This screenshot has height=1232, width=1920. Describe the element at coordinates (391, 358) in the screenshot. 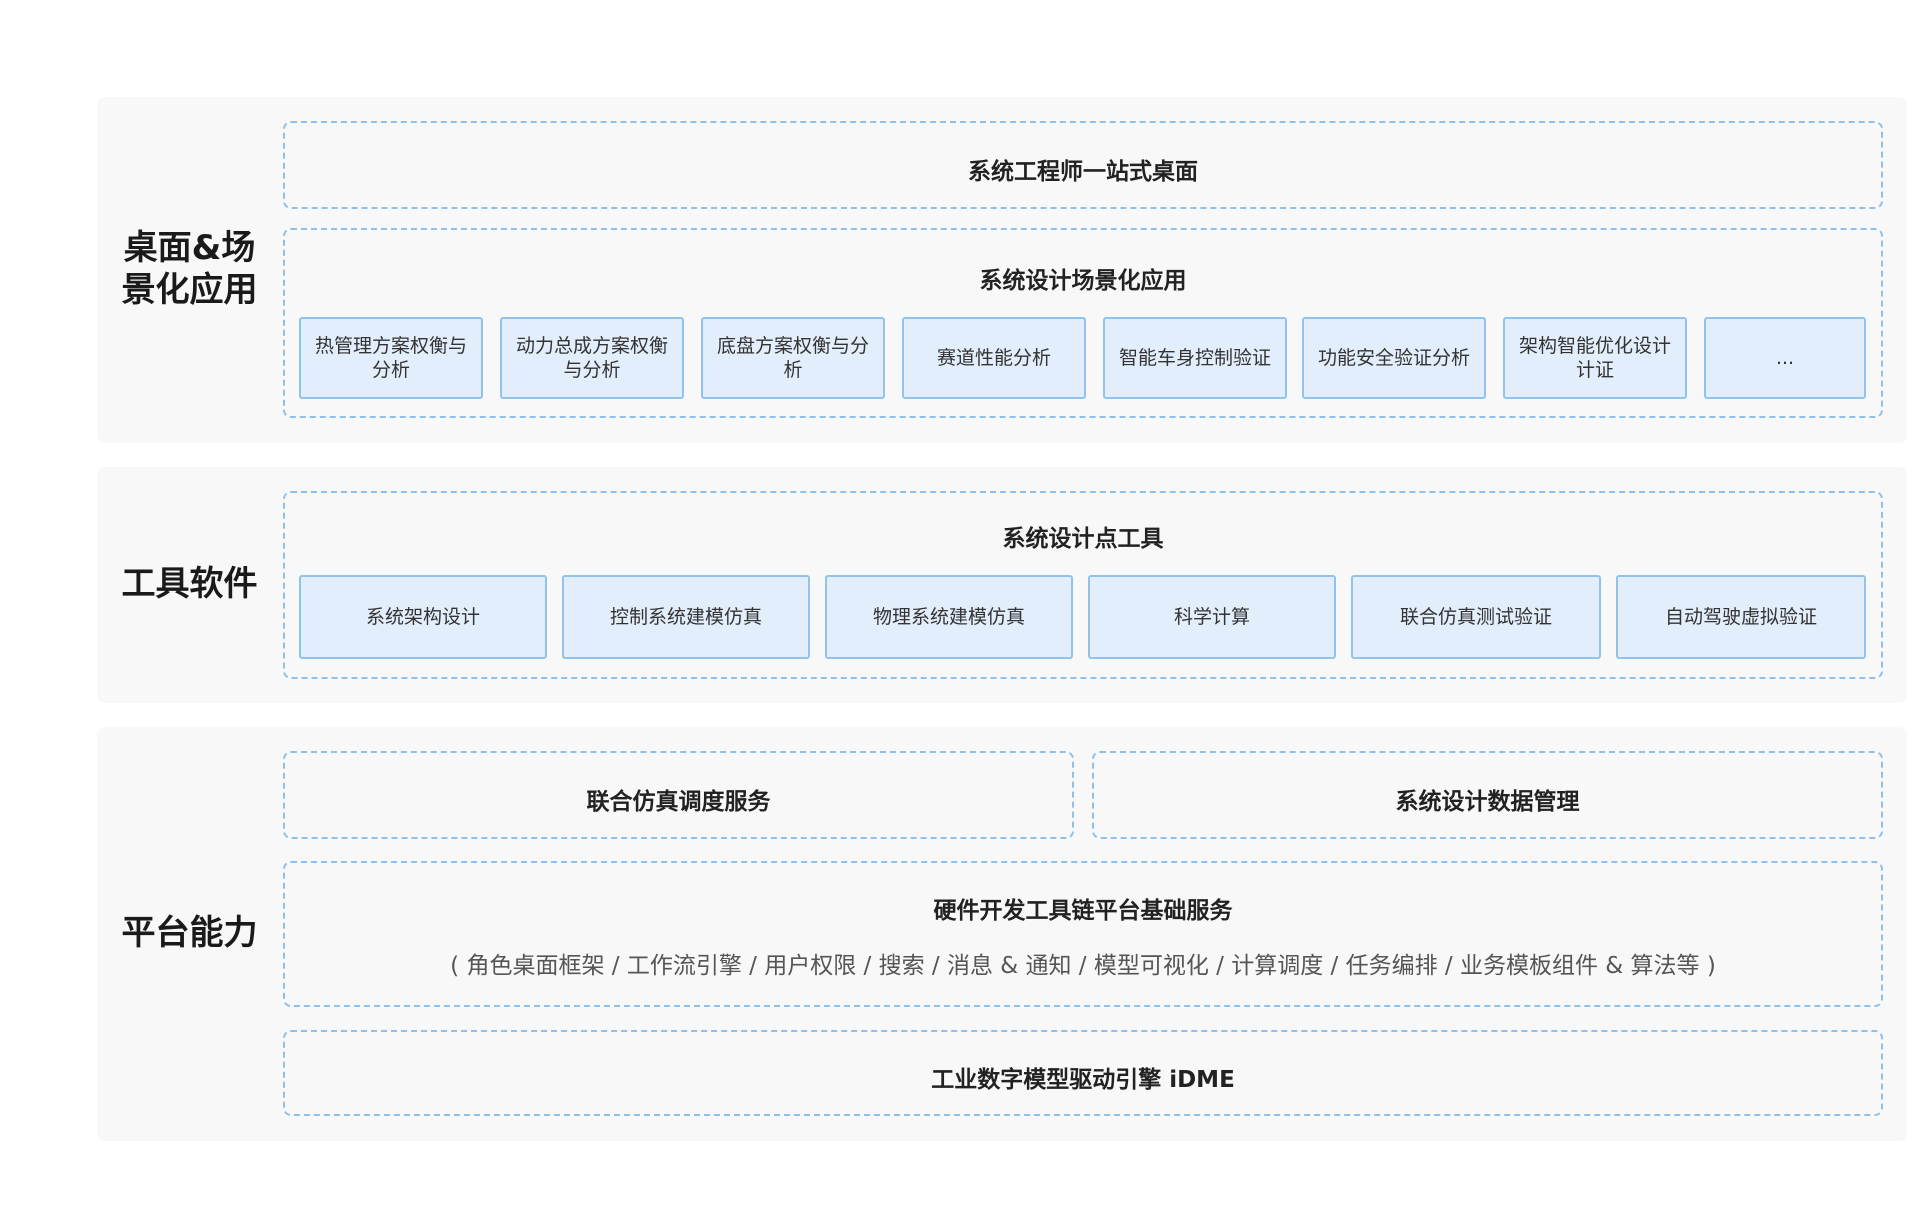

I see `scenario-item-thermal: 热管理方案权衡与分析` at that location.